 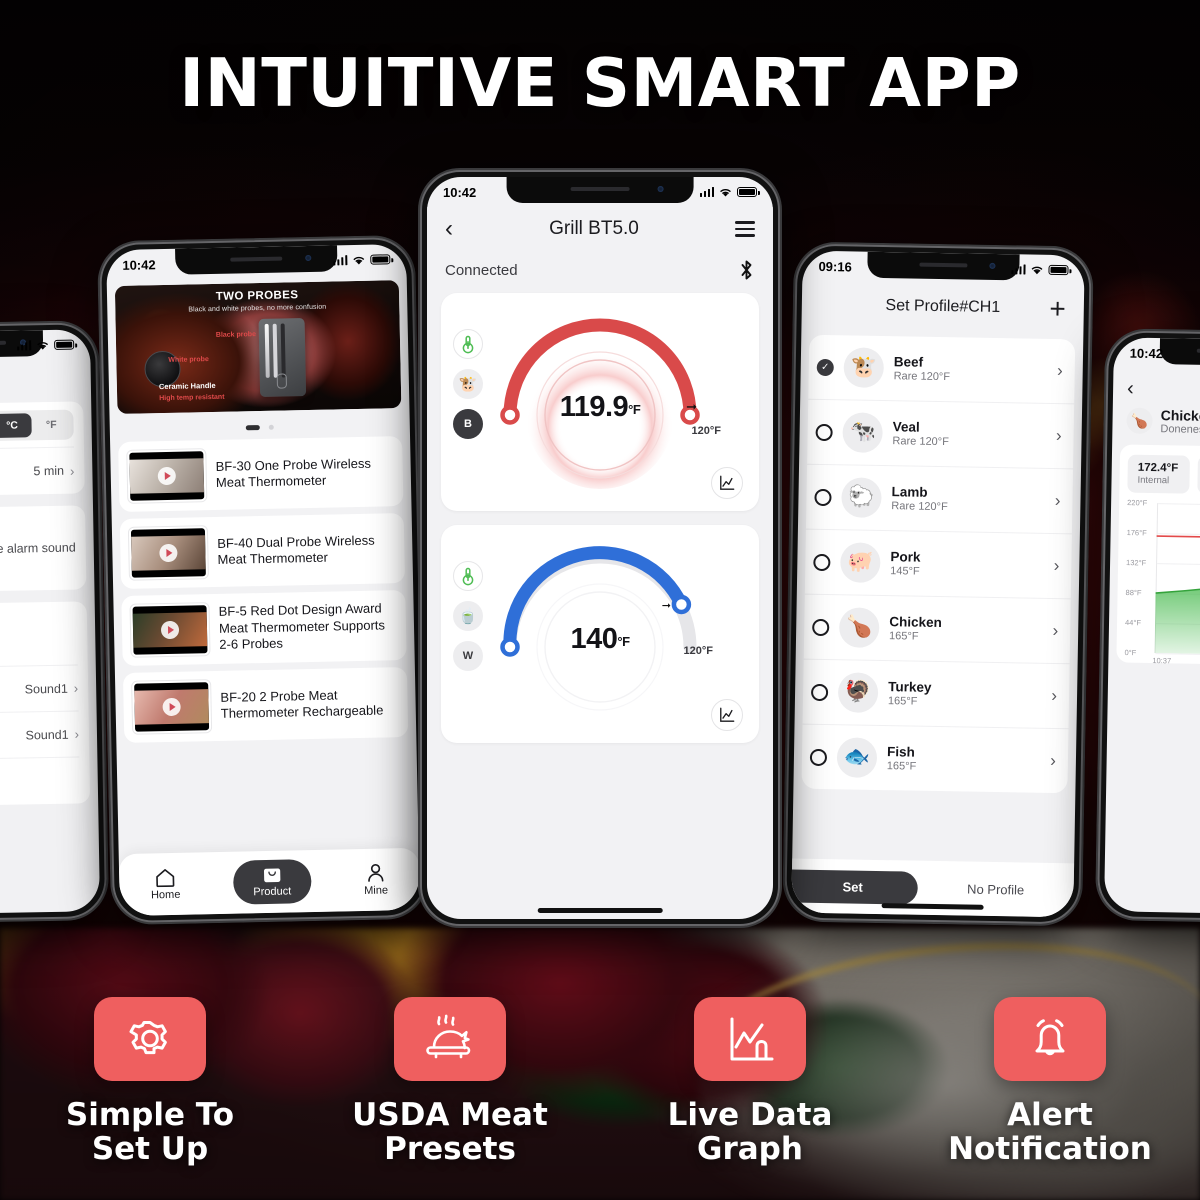 What do you see at coordinates (1162, 661) in the screenshot?
I see `chart-xtick: 10:37` at bounding box center [1162, 661].